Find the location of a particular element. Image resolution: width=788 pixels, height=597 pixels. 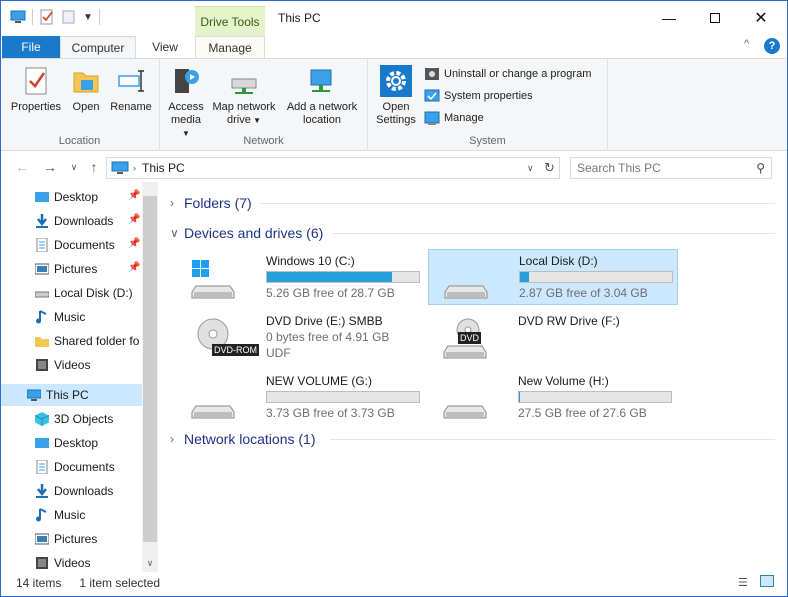

sidebar-item-downloads: Downloads is located at coordinates (71, 491).